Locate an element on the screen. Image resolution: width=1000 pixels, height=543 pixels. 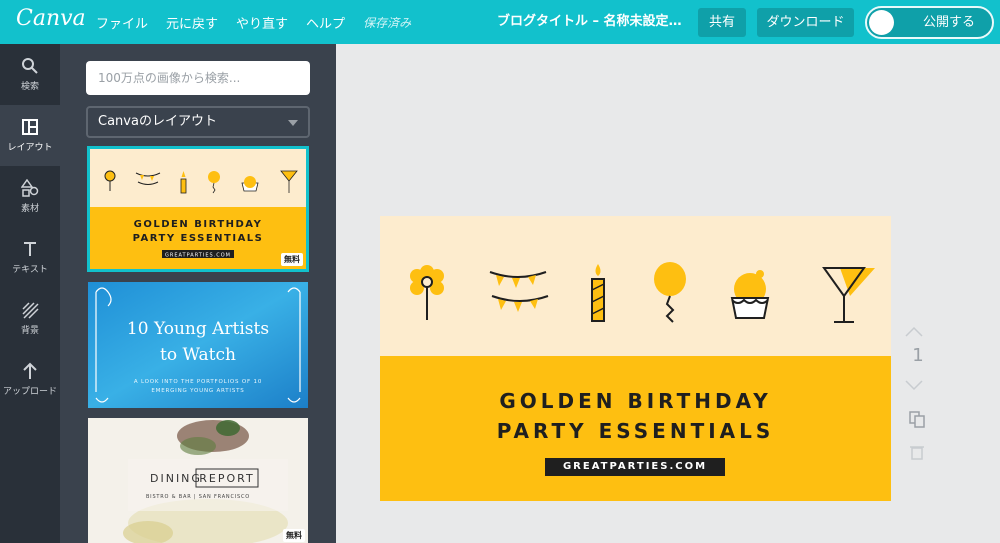
nav-label: アップロード is located at coordinates (29, 392).